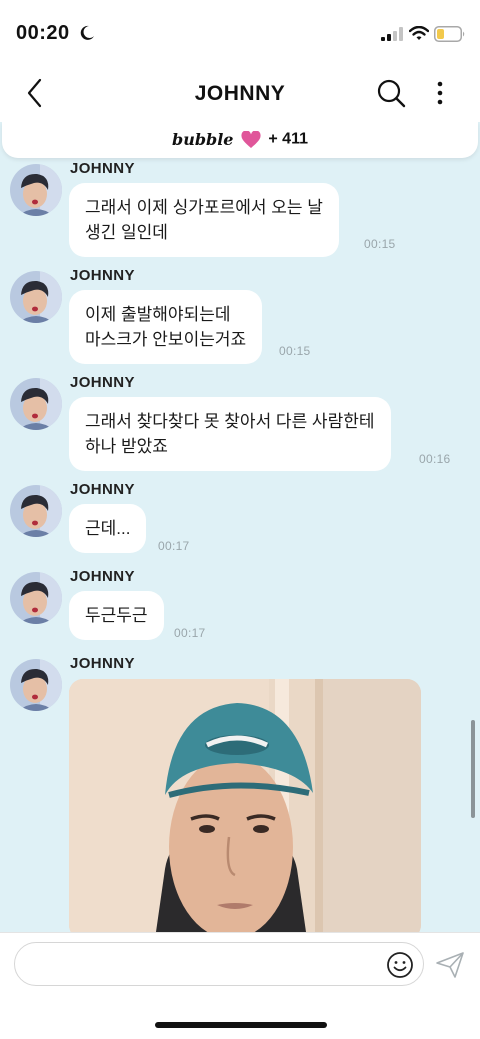  I want to click on message-bubble: 이제 출발해야되는데 마스크가 안보이는거죠, so click(166, 327).